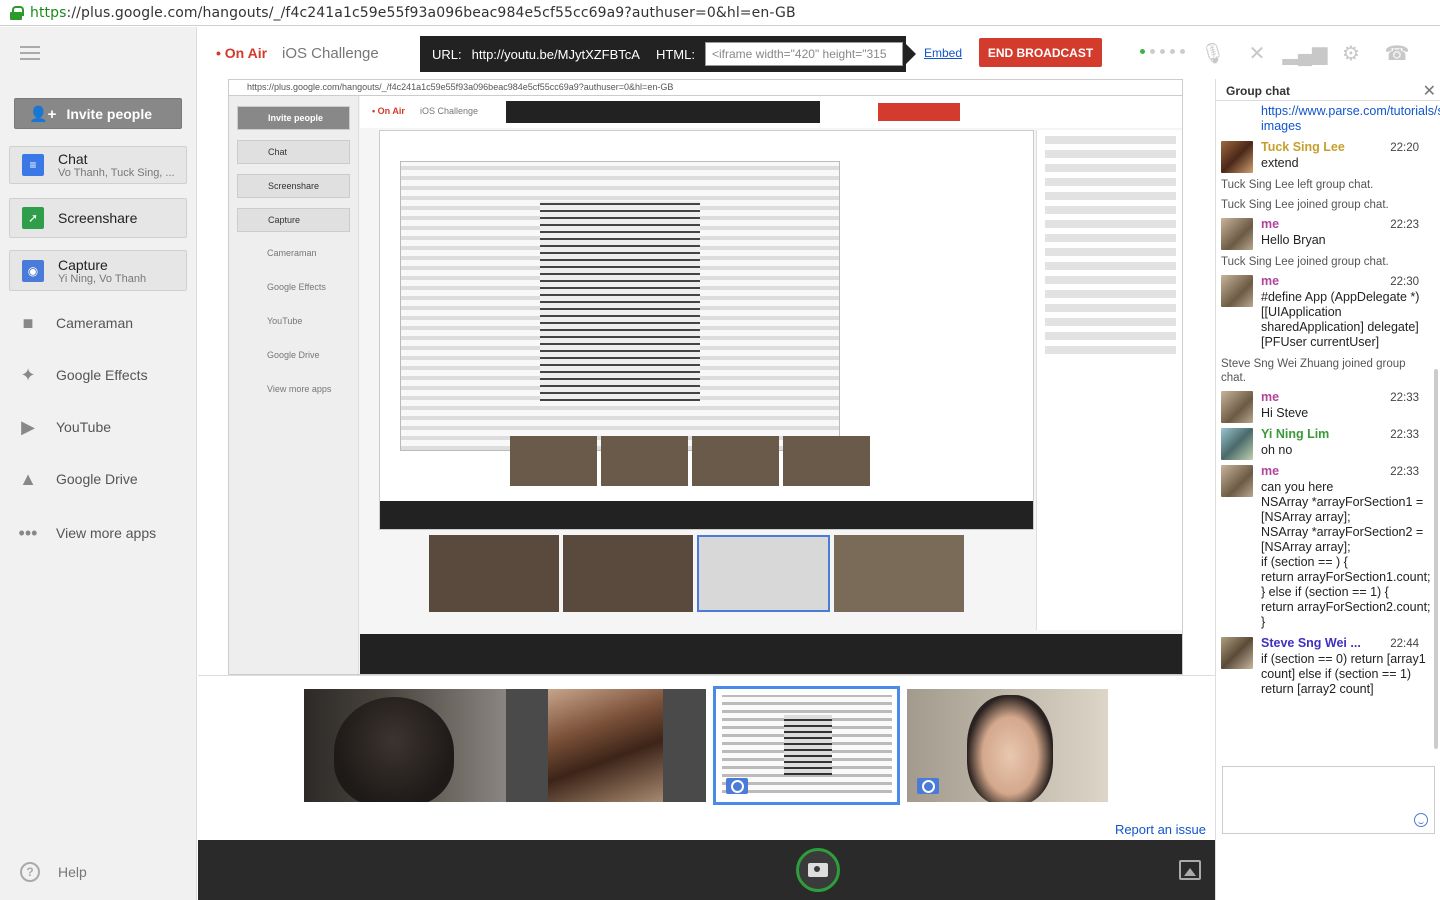 This screenshot has height=900, width=1440. Describe the element at coordinates (285, 321) in the screenshot. I see `shared-sidebar-item: YouTube` at that location.